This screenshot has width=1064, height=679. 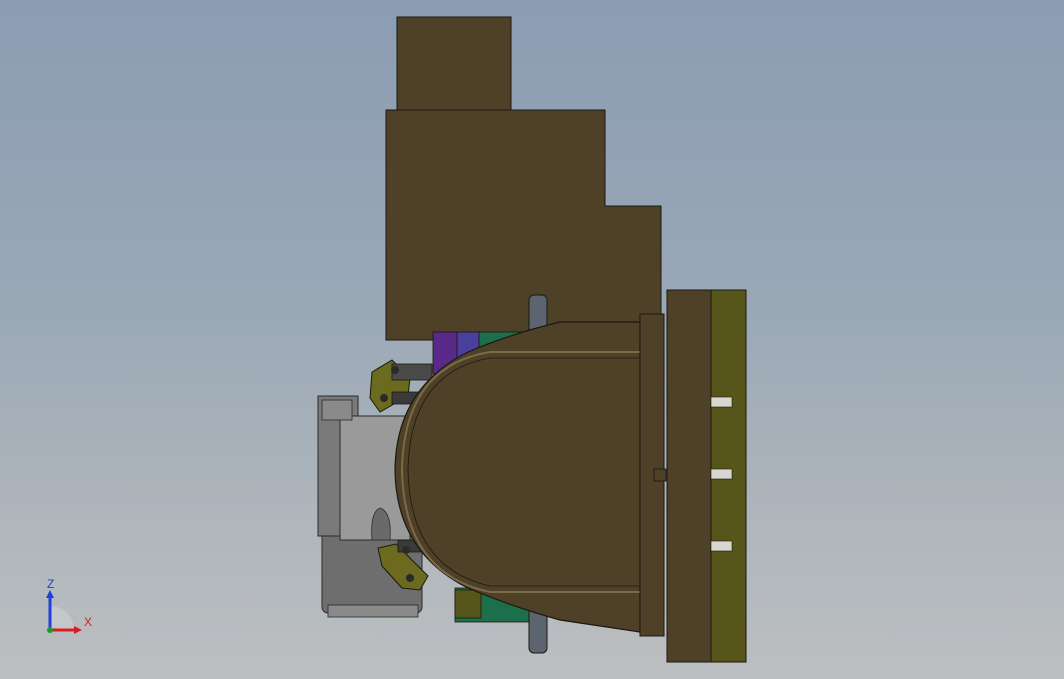 What do you see at coordinates (660, 475) in the screenshot?
I see `plate-key` at bounding box center [660, 475].